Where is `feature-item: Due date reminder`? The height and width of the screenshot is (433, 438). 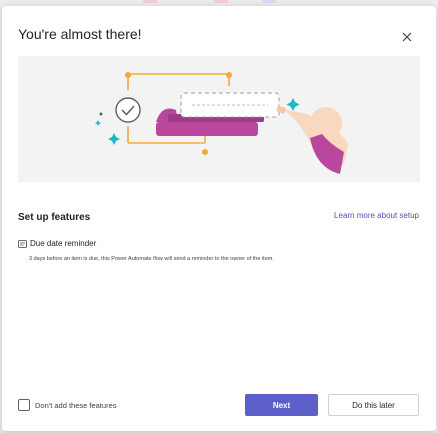
feature-item: Due date reminder is located at coordinates (57, 243).